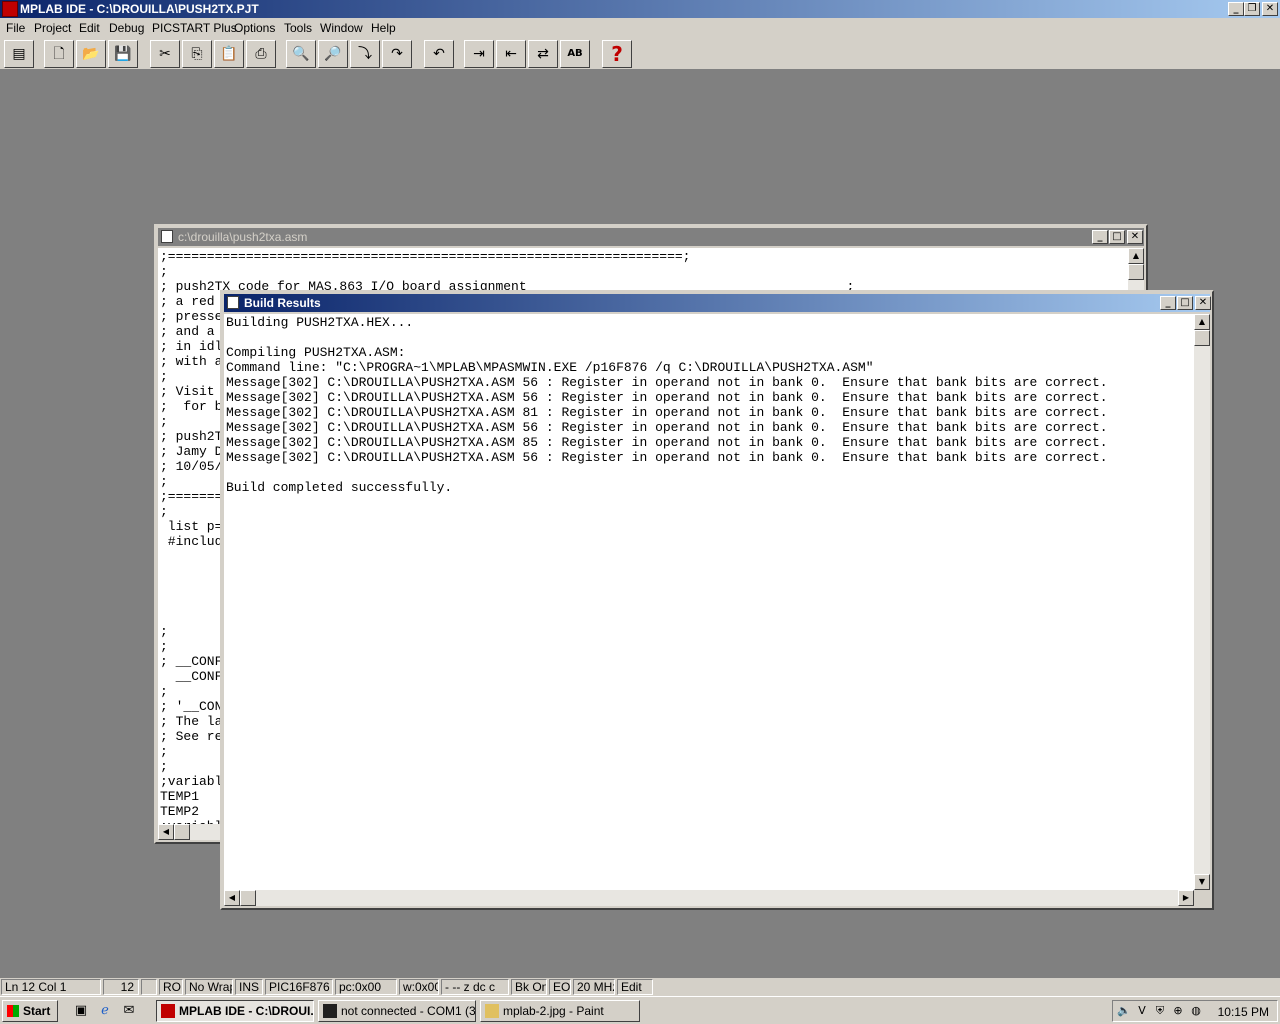 The height and width of the screenshot is (1024, 1280). What do you see at coordinates (1142, 1011) in the screenshot?
I see `tray-v-icon: V` at bounding box center [1142, 1011].